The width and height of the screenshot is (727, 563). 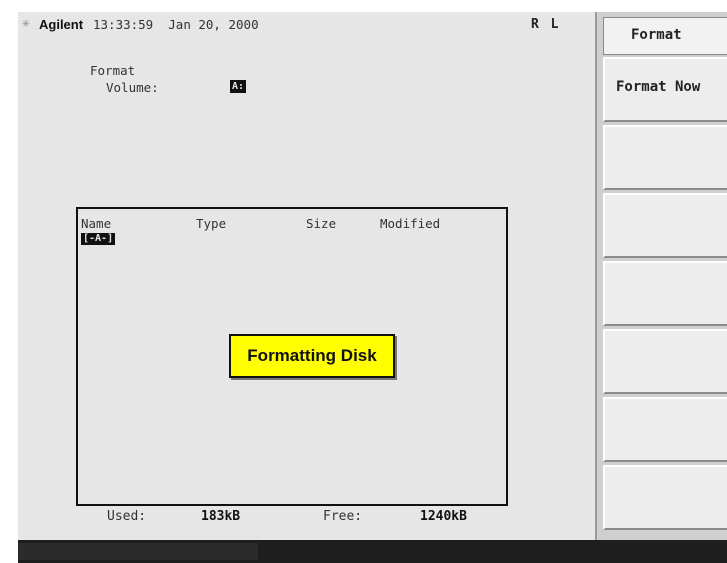 What do you see at coordinates (221, 516) in the screenshot?
I see `used-value: 183kB` at bounding box center [221, 516].